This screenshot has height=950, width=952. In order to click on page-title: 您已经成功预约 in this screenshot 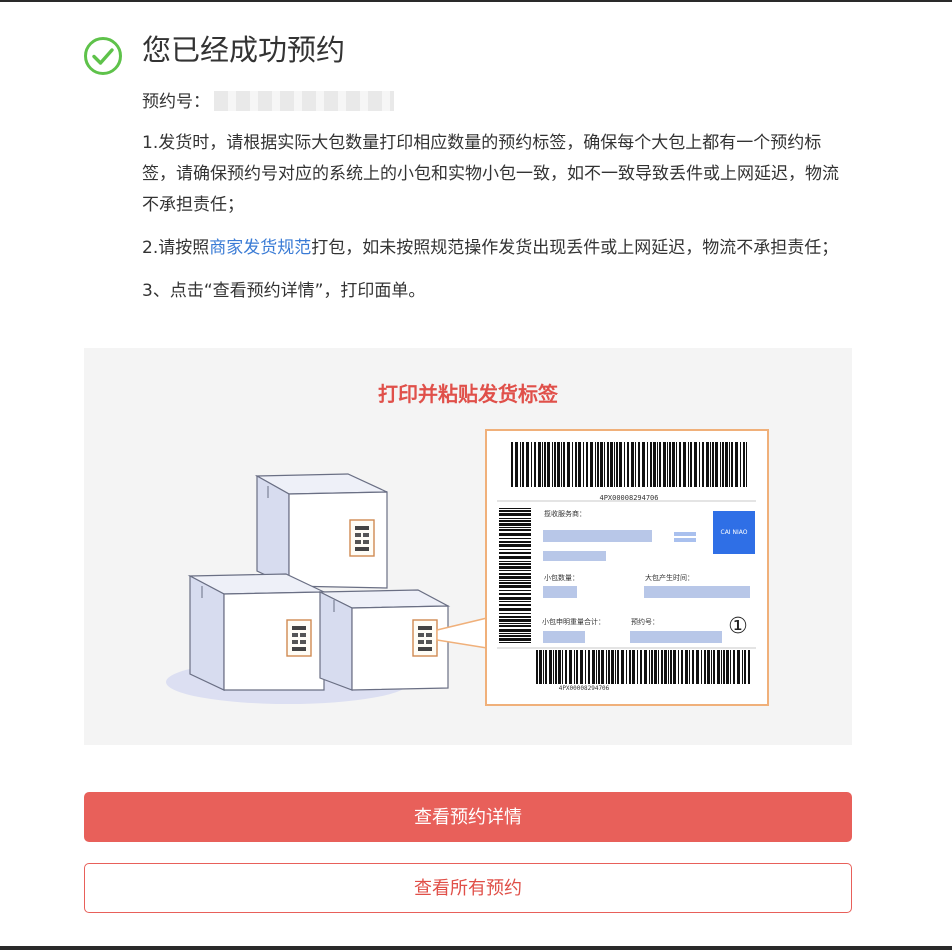, I will do `click(244, 50)`.